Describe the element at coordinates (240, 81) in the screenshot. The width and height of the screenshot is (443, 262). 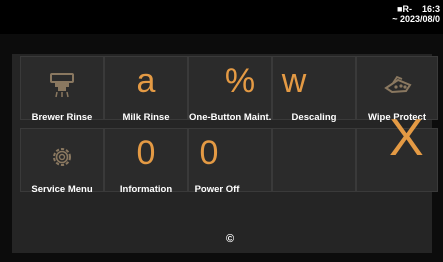
I see `one-button-maint-icon: %` at that location.